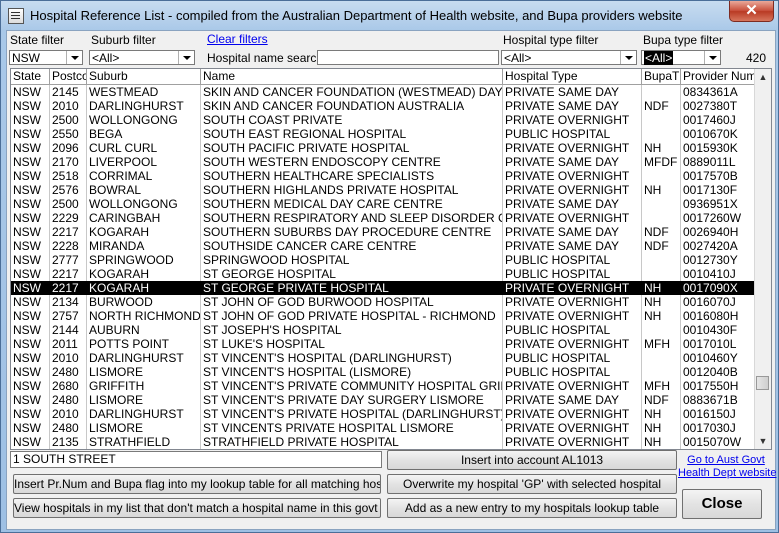  Describe the element at coordinates (718, 274) in the screenshot. I see `table-cell: 0010410J` at that location.